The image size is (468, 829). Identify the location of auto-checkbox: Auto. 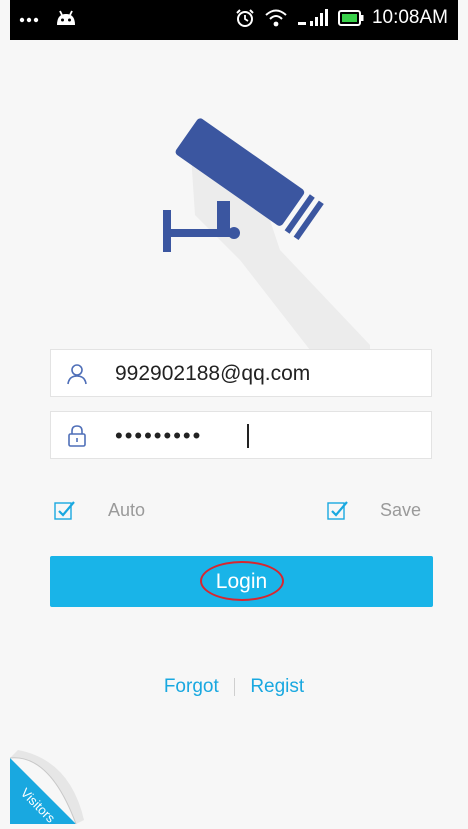
(99, 510).